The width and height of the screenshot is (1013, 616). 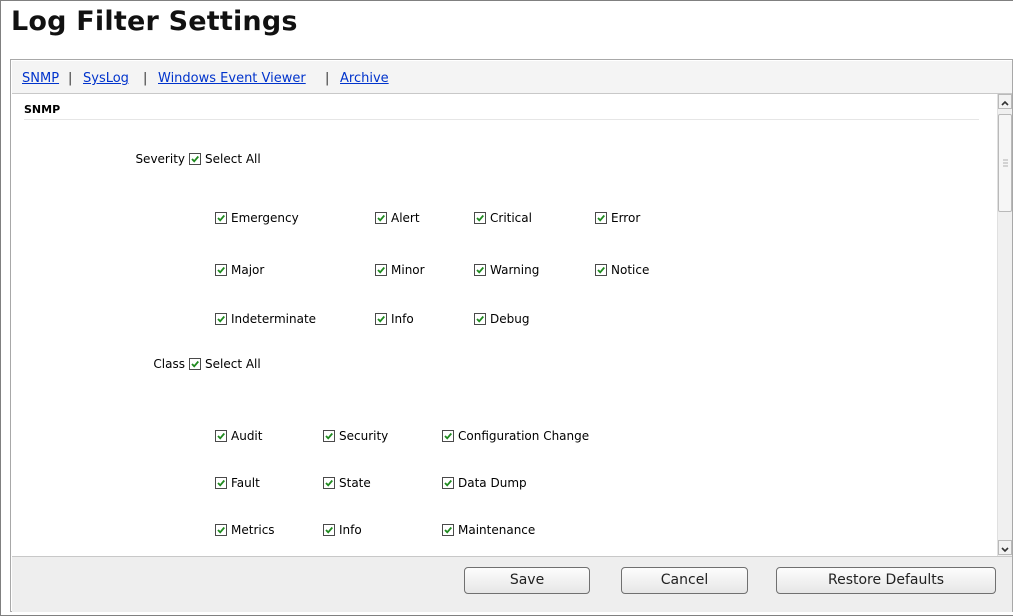 What do you see at coordinates (106, 78) in the screenshot?
I see `nav-link-syslog: SysLog` at bounding box center [106, 78].